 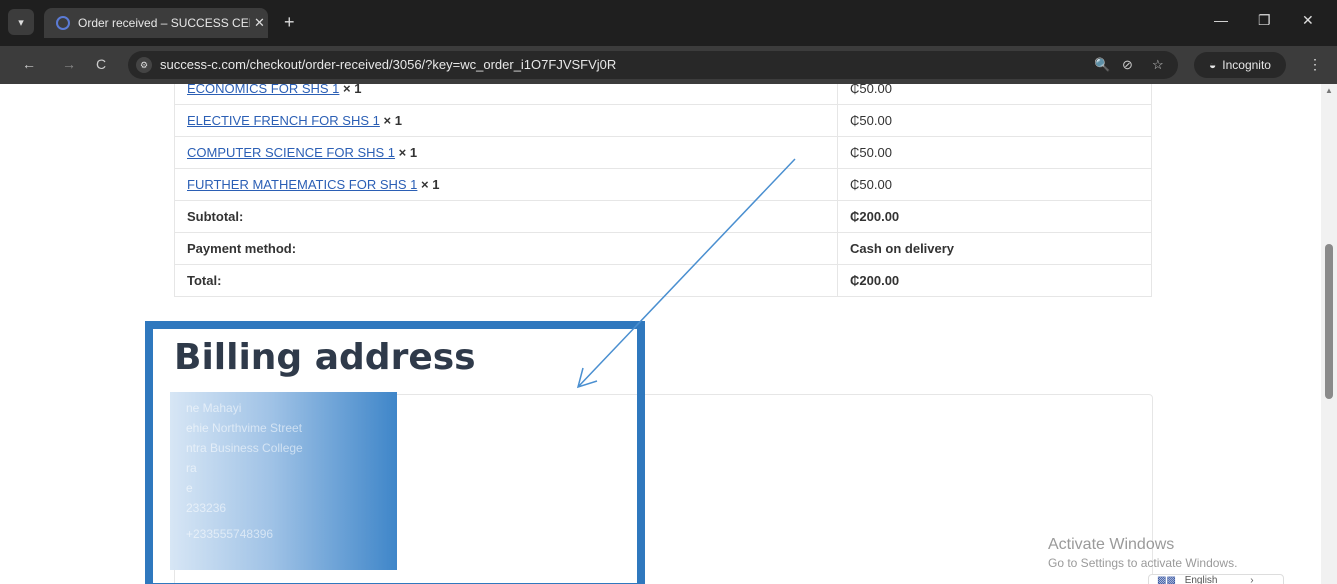 What do you see at coordinates (1264, 20) in the screenshot?
I see `restore-button: ❐` at bounding box center [1264, 20].